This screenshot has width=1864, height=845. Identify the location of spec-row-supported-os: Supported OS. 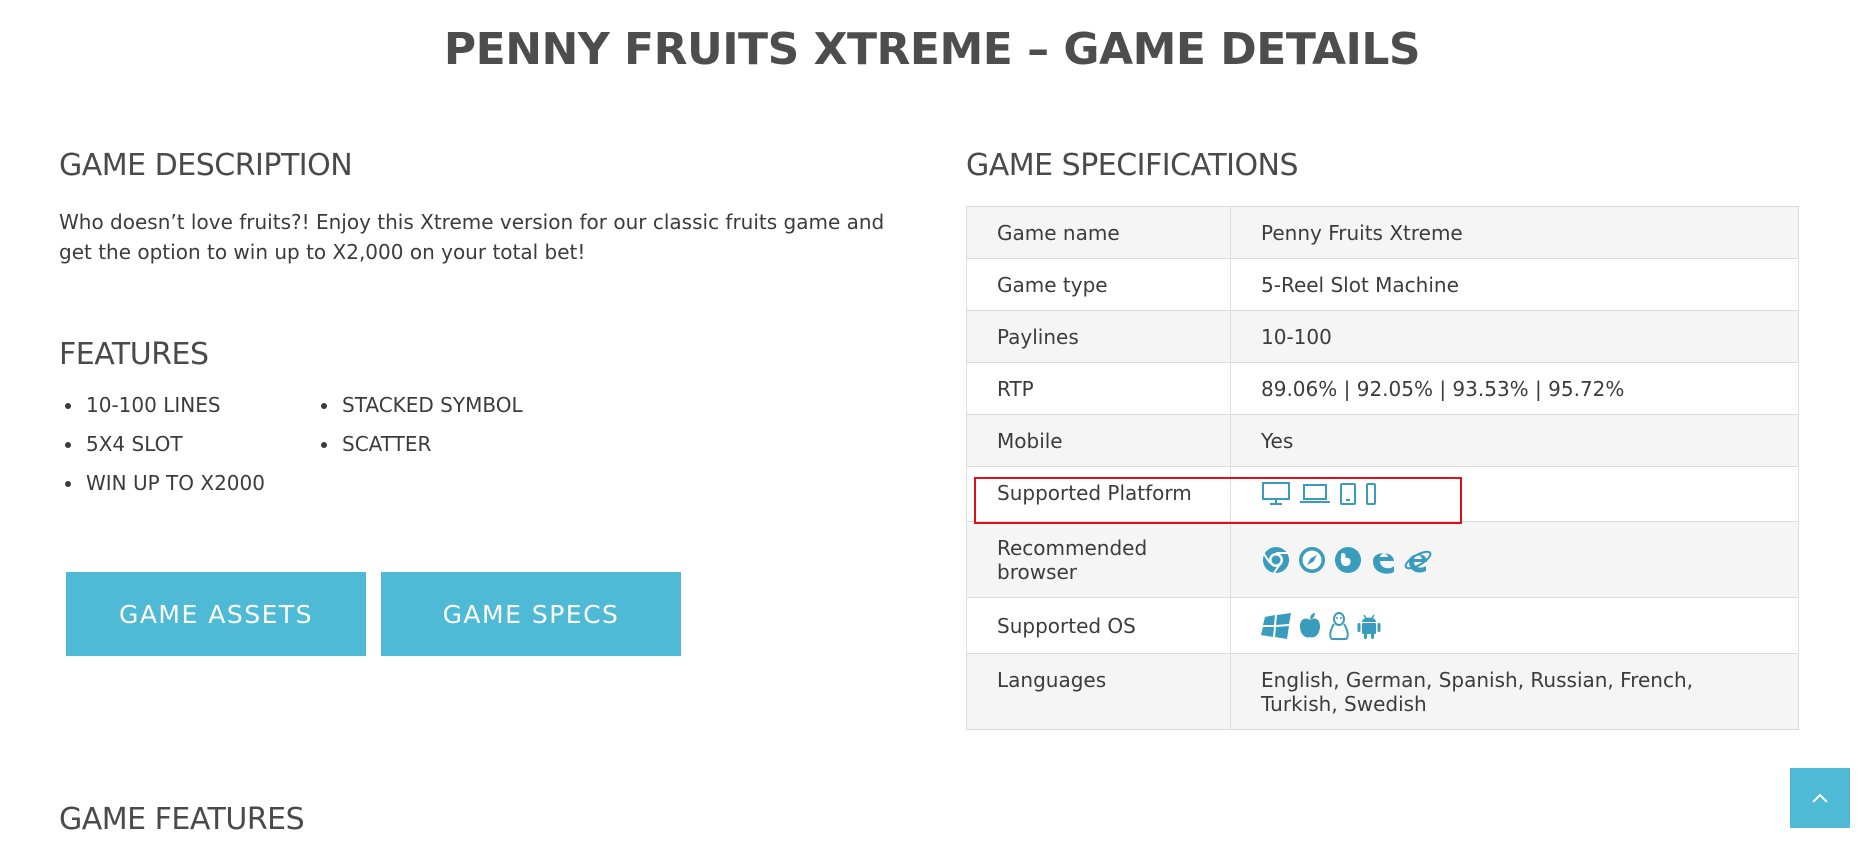
(1382, 625).